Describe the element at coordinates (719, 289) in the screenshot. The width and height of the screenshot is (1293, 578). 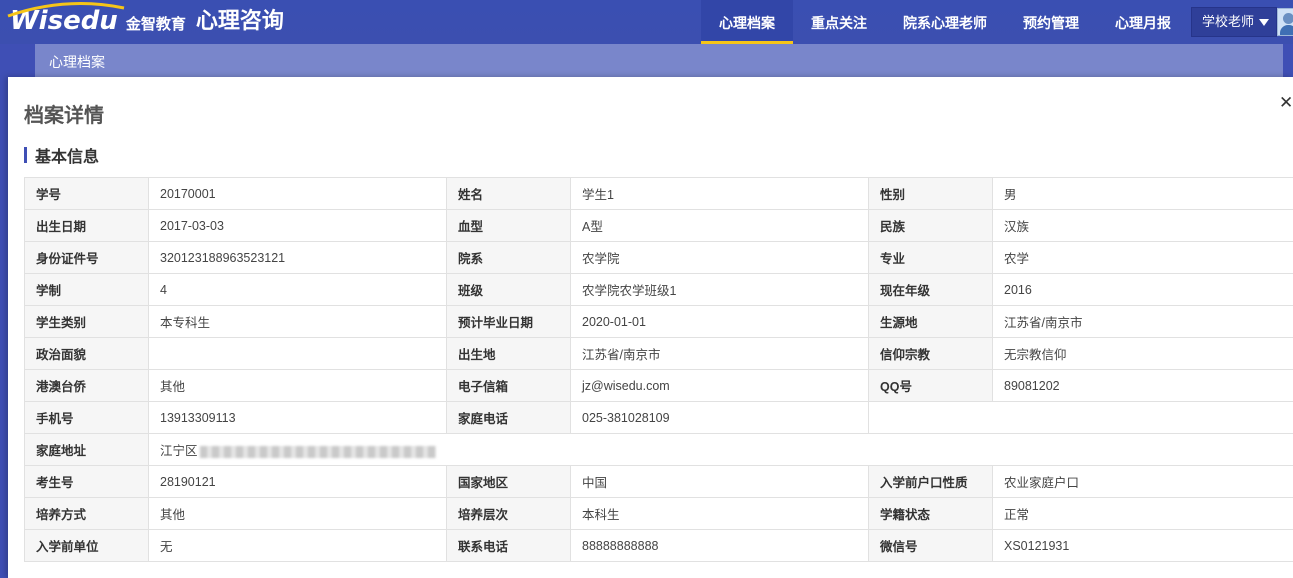
I see `value-class: 农学院农学班级1` at that location.